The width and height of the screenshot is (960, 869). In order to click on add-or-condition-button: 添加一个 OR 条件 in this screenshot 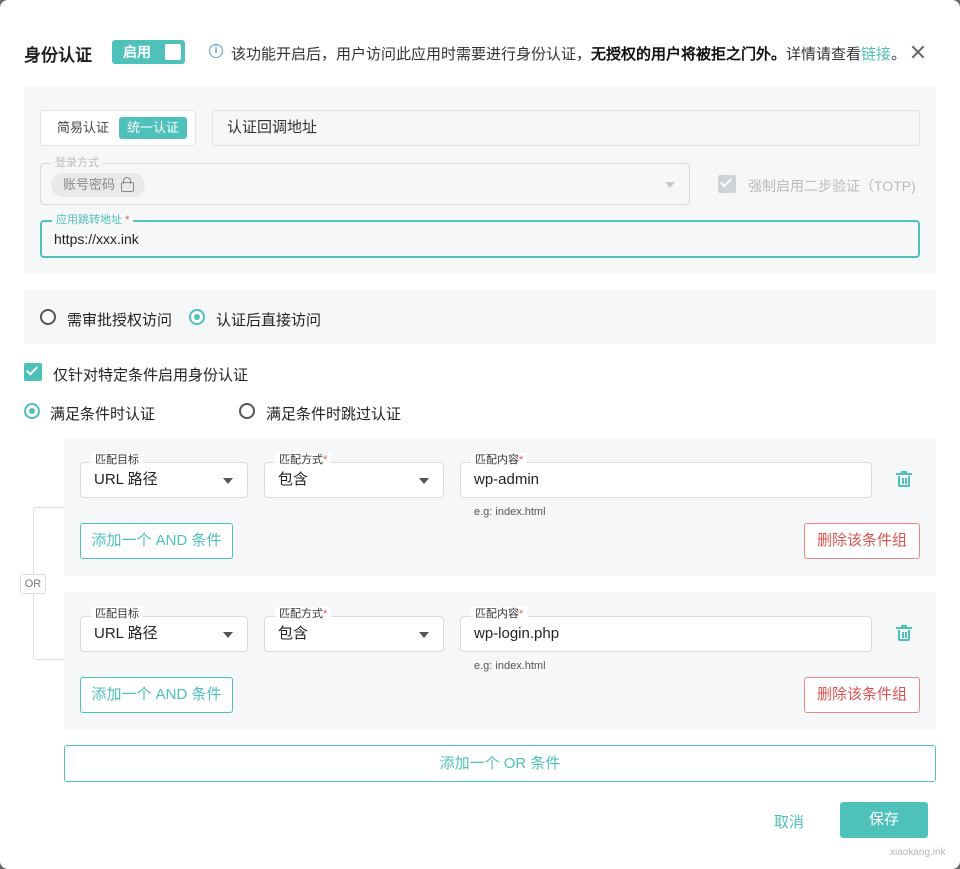, I will do `click(500, 763)`.